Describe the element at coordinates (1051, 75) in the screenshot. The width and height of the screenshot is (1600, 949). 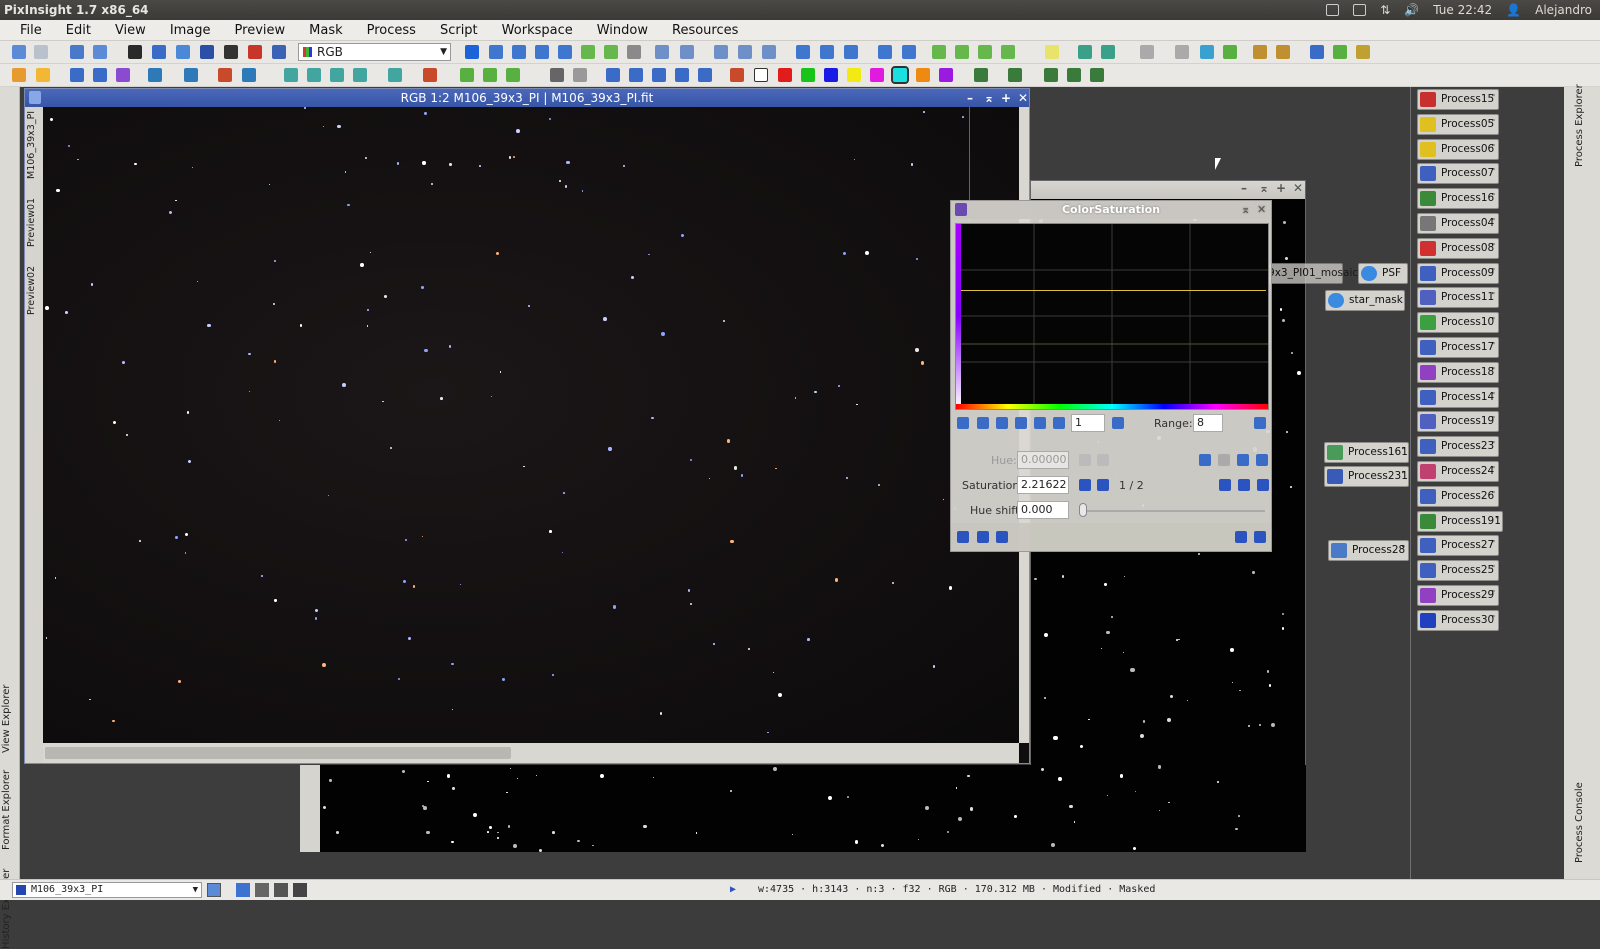
I see `mask-a-icon` at that location.